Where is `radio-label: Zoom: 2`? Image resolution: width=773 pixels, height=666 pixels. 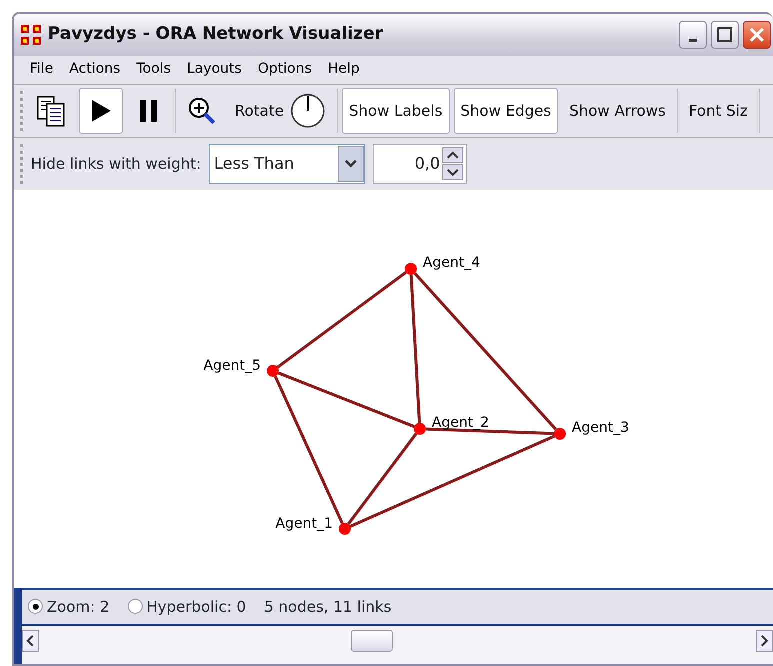
radio-label: Zoom: 2 is located at coordinates (78, 607).